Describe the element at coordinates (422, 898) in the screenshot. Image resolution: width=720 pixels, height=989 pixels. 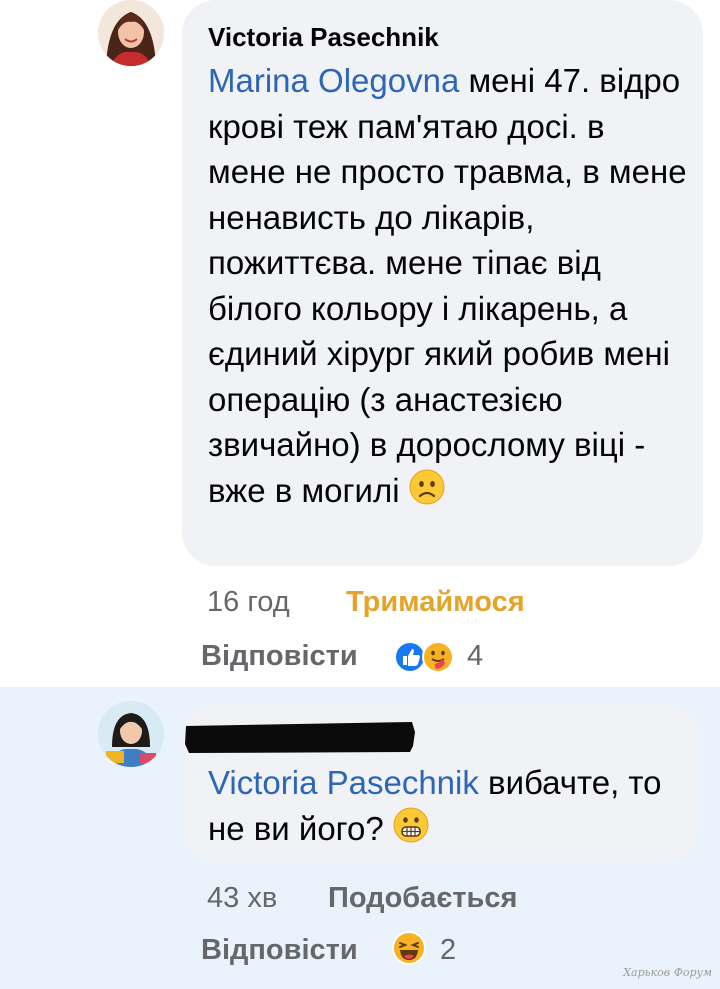
I see `like-button: Подобається` at that location.